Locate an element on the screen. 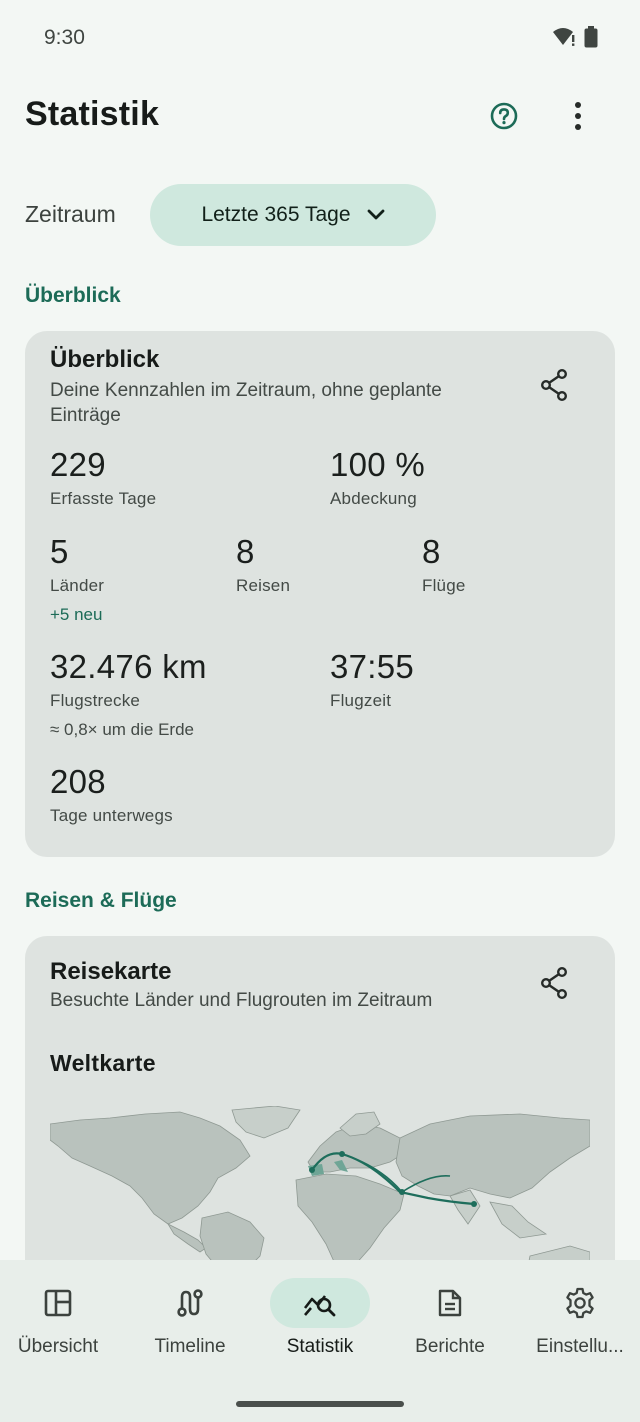 Image resolution: width=640 pixels, height=1422 pixels. metric-label: Flugzeit is located at coordinates (361, 700).